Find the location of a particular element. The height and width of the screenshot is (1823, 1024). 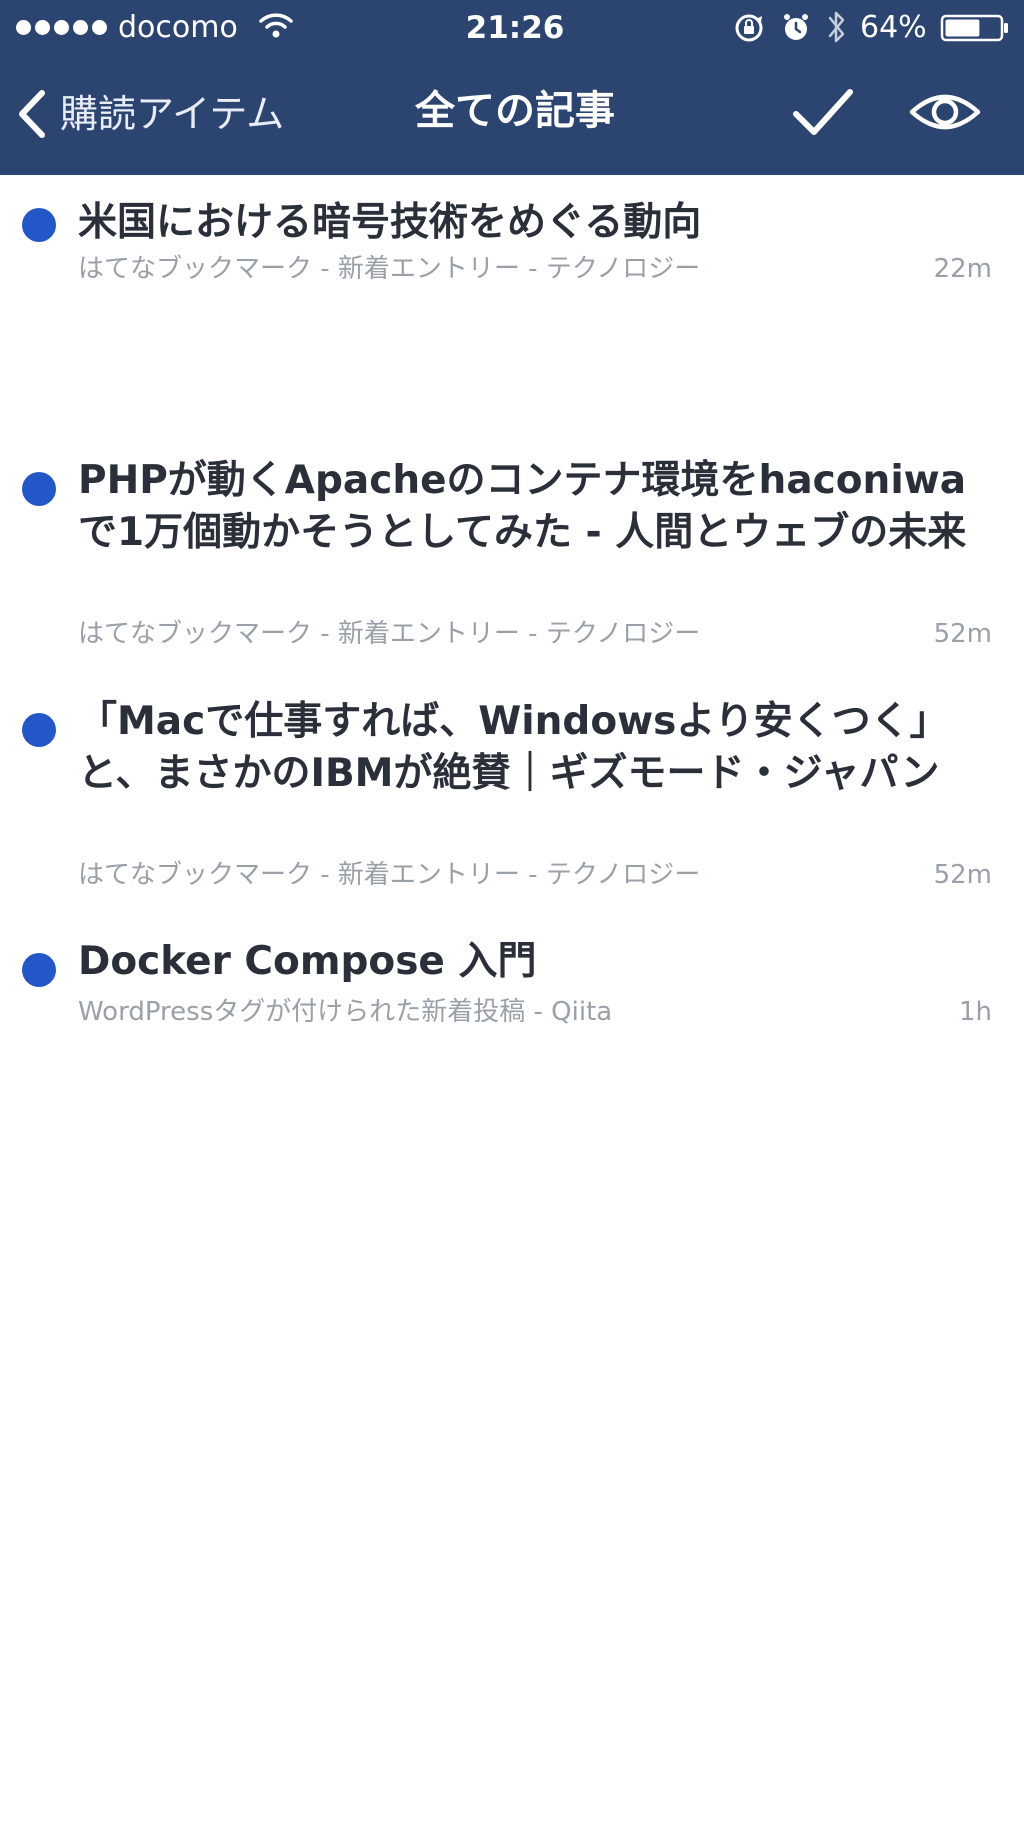

navigation-bar: 購読アイテム 全ての記事 is located at coordinates (512, 117).